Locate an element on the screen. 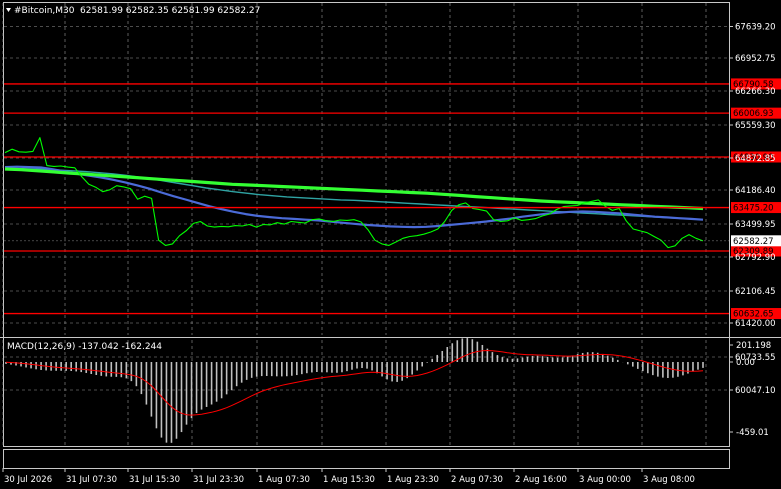  time-tick-label: 3 Aug 08:00 is located at coordinates (669, 480).